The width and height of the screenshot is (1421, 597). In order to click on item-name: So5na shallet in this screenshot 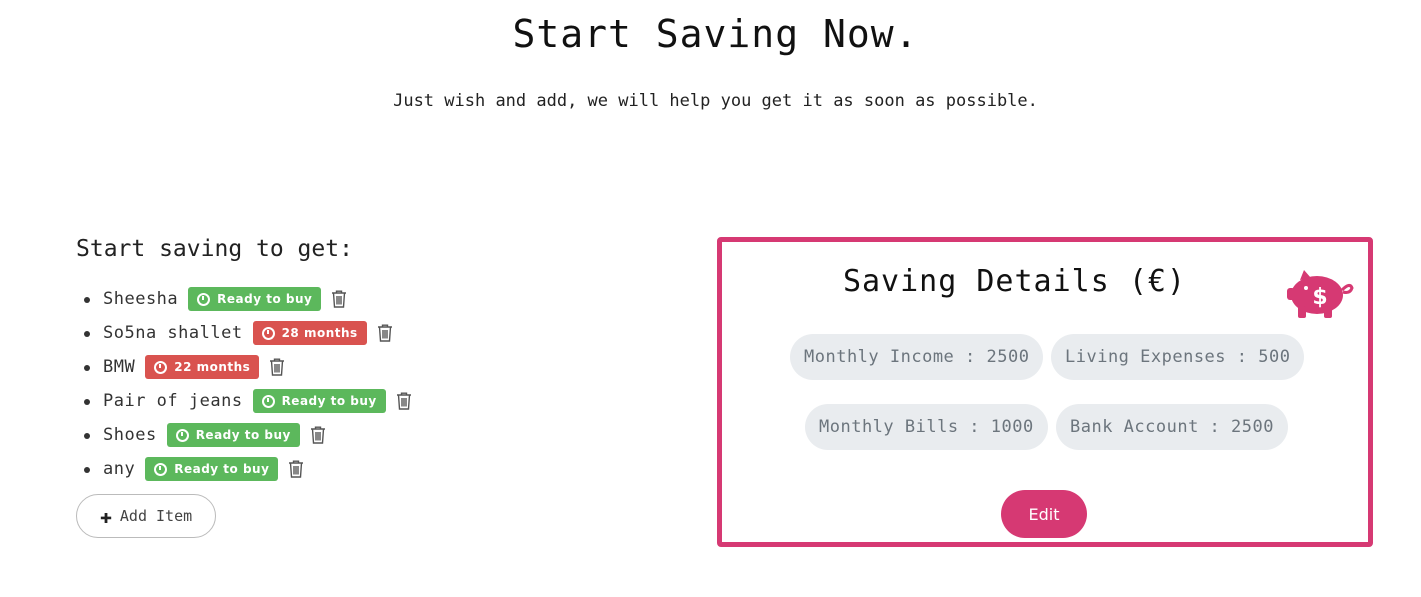, I will do `click(173, 333)`.